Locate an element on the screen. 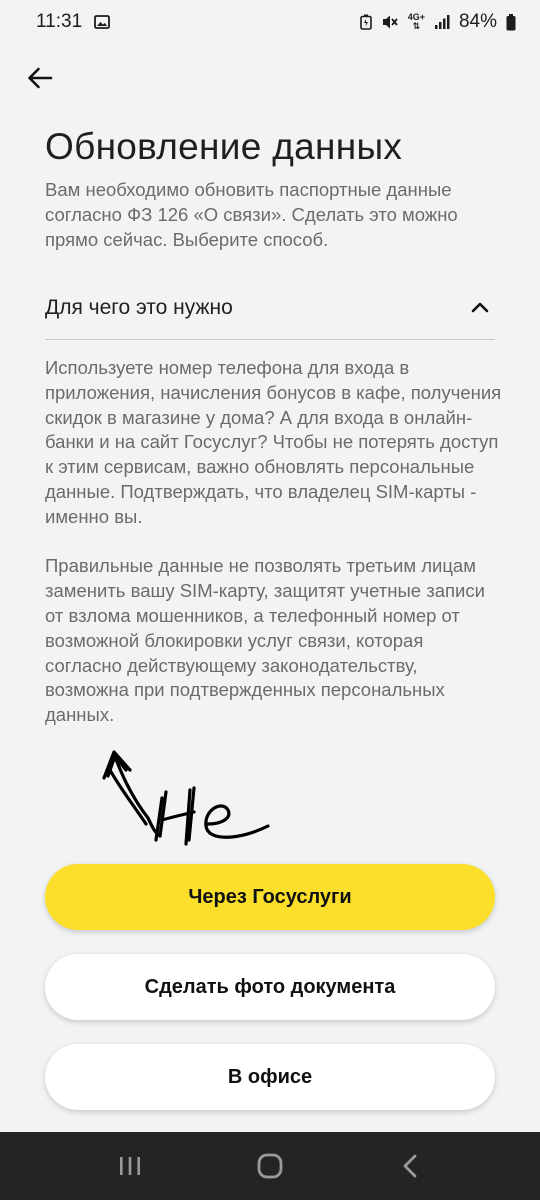 The width and height of the screenshot is (540, 1200). back-icon is located at coordinates (410, 1166).